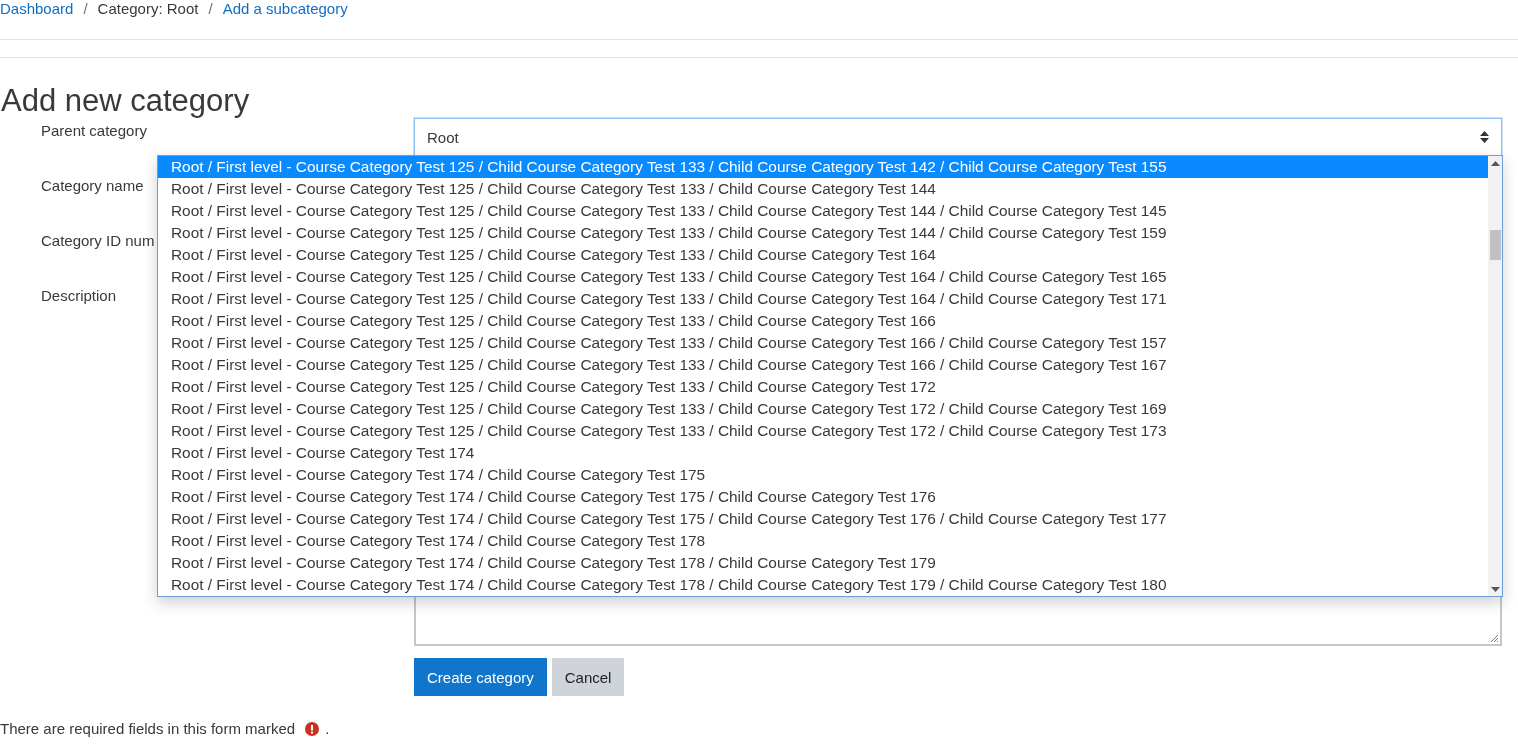 This screenshot has height=750, width=1518. What do you see at coordinates (823, 541) in the screenshot?
I see `dropdown-option: Root / First level - Course Category Test 174 / Child Course Category Test 178` at bounding box center [823, 541].